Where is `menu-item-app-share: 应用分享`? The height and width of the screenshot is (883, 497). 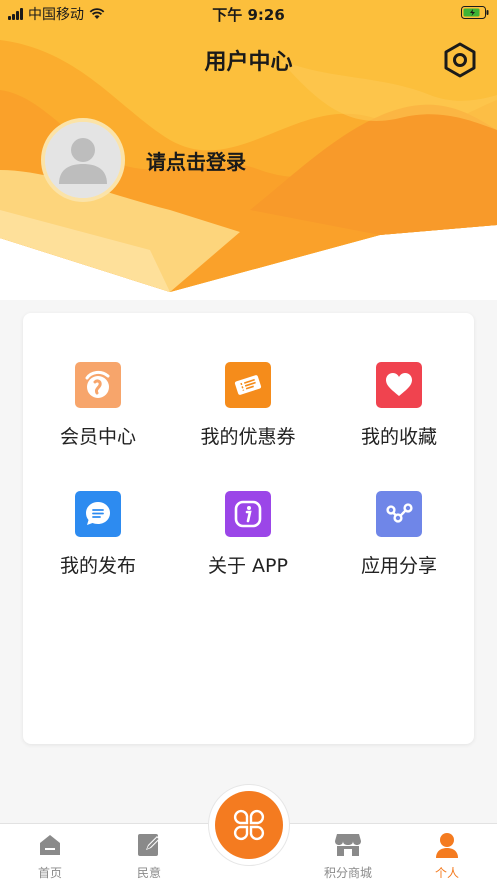 menu-item-app-share: 应用分享 is located at coordinates (399, 534).